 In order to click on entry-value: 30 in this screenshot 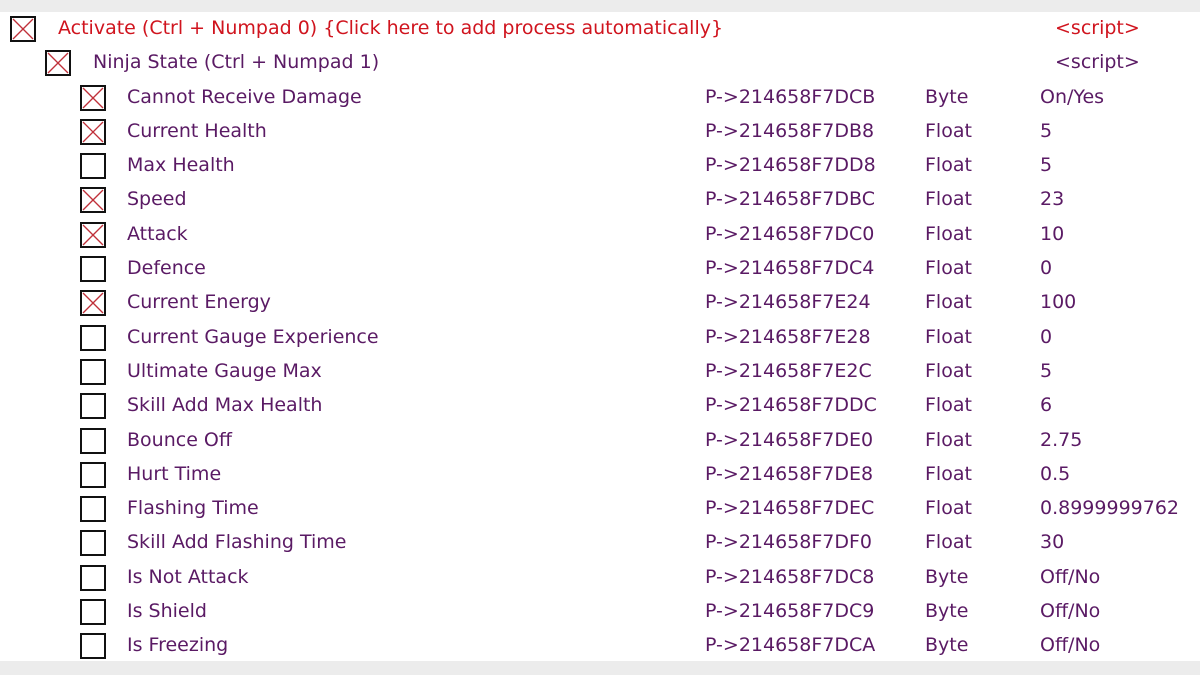, I will do `click(1052, 542)`.